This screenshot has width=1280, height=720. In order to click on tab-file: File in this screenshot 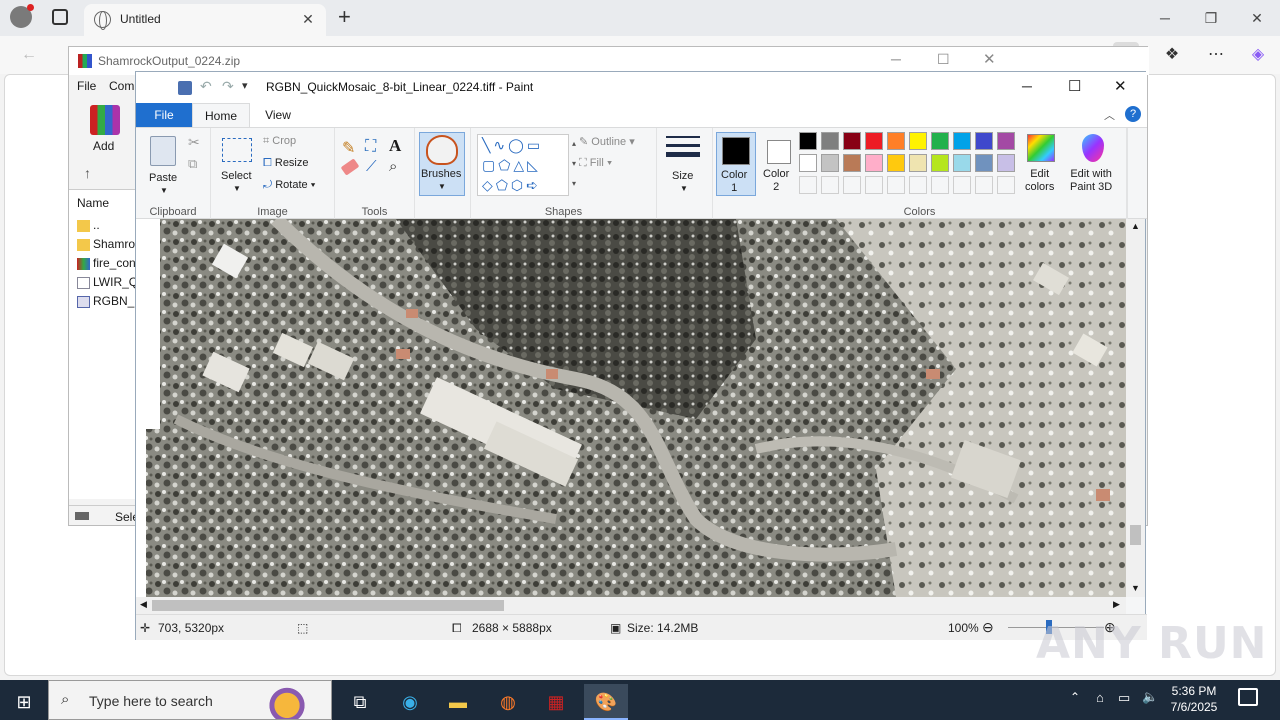, I will do `click(164, 115)`.